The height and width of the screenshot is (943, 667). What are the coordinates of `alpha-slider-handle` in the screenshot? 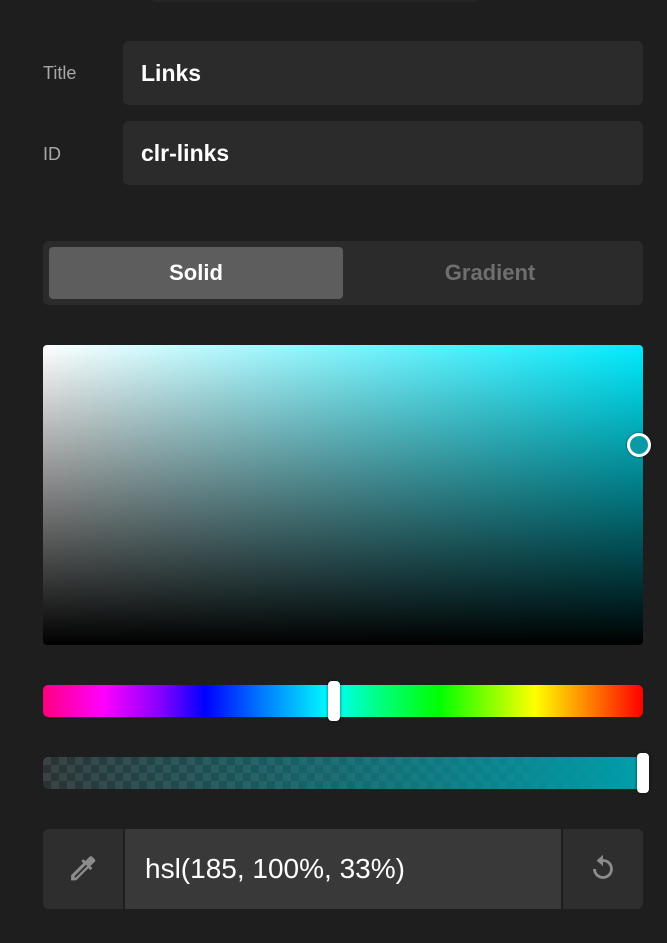 It's located at (643, 773).